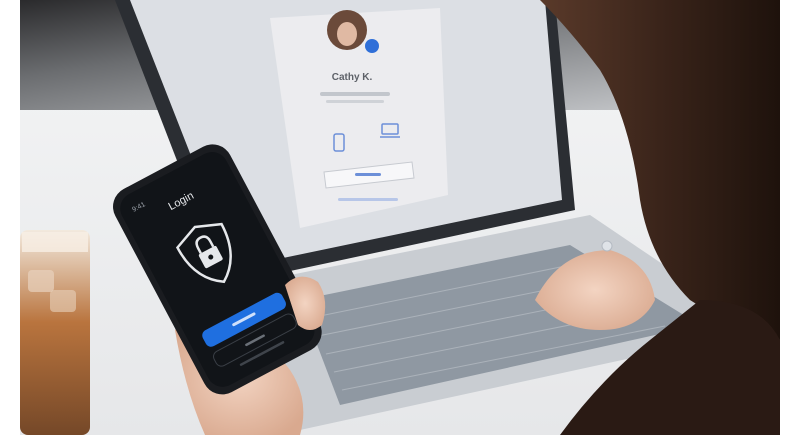 The width and height of the screenshot is (789, 439). Describe the element at coordinates (368, 174) in the screenshot. I see `laptop-button-label` at that location.